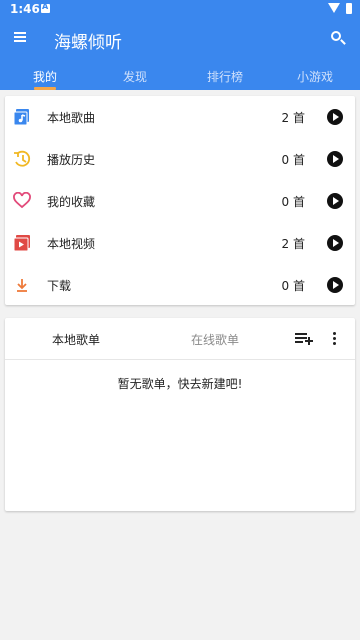 The width and height of the screenshot is (360, 640). What do you see at coordinates (88, 43) in the screenshot?
I see `app-title: 海螺倾听` at bounding box center [88, 43].